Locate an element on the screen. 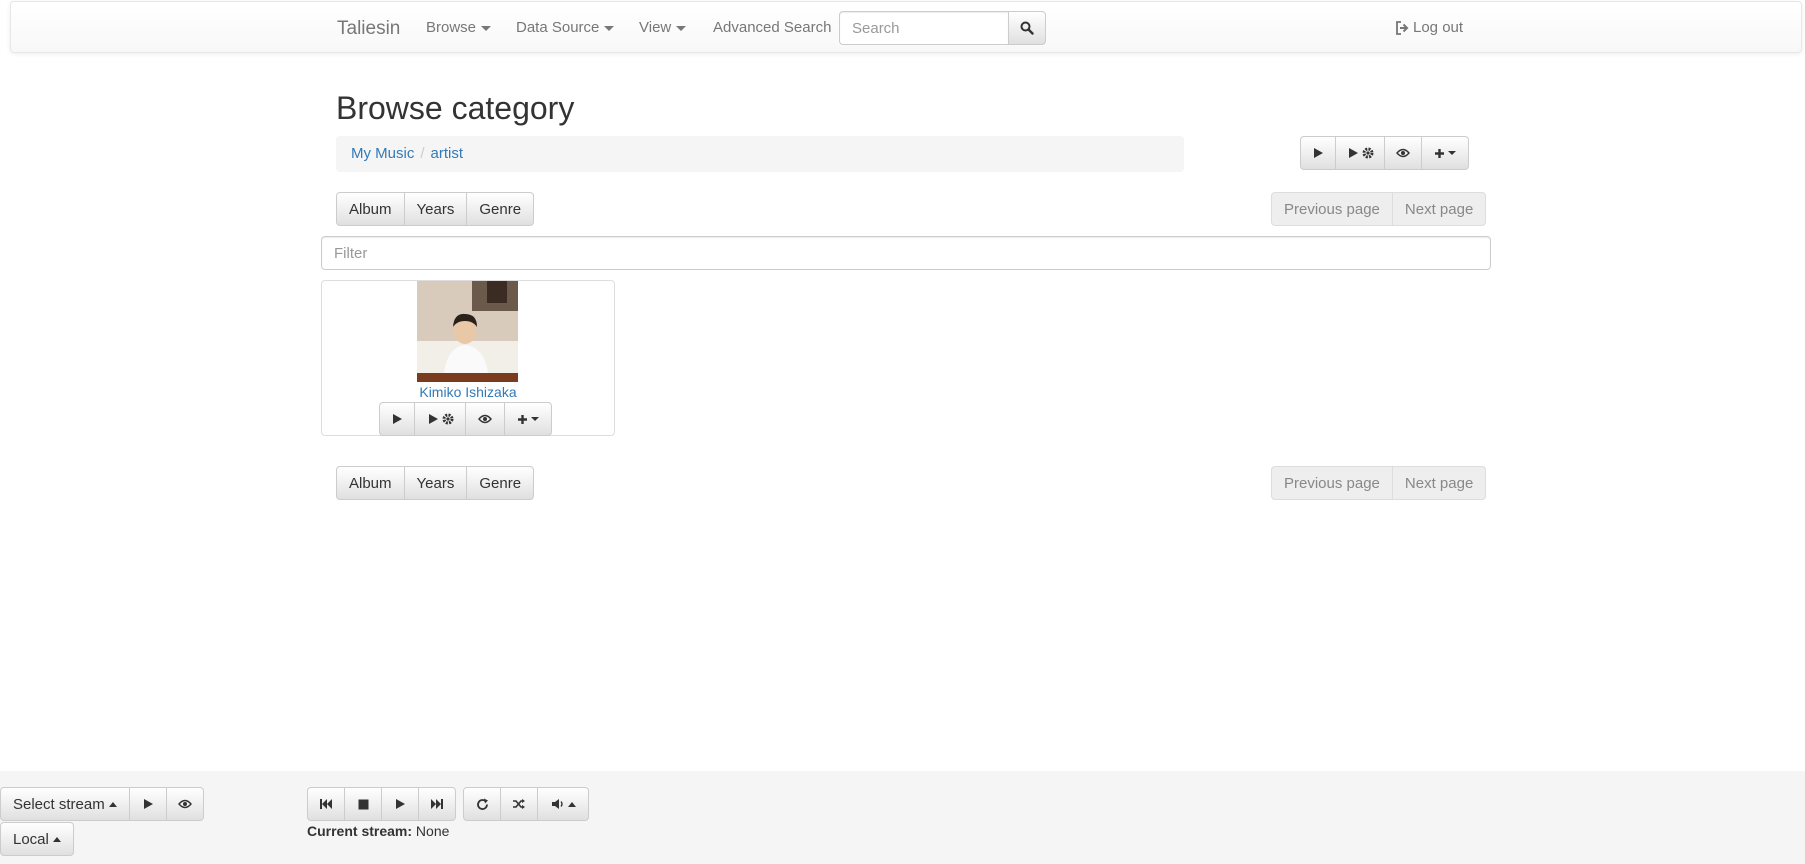  stop-icon is located at coordinates (363, 804).